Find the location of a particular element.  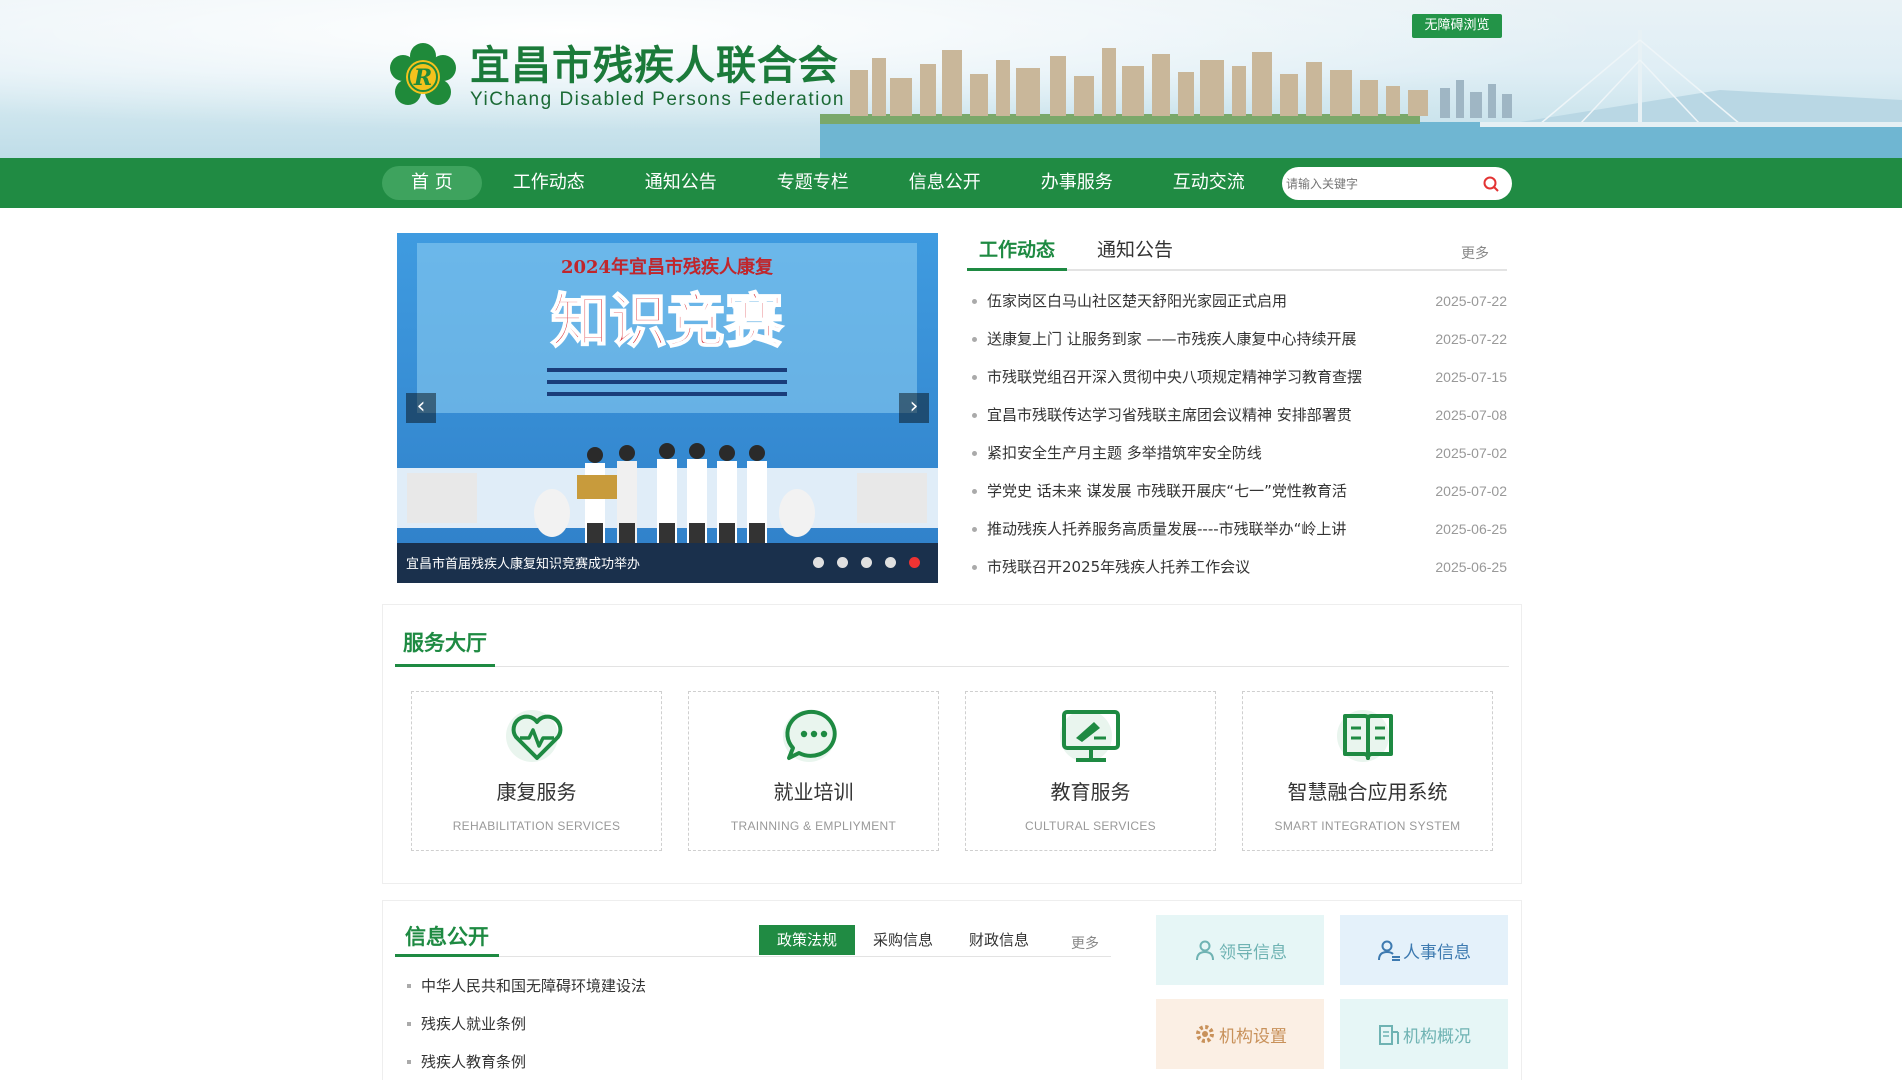

heart-pulse-icon is located at coordinates (534, 736).